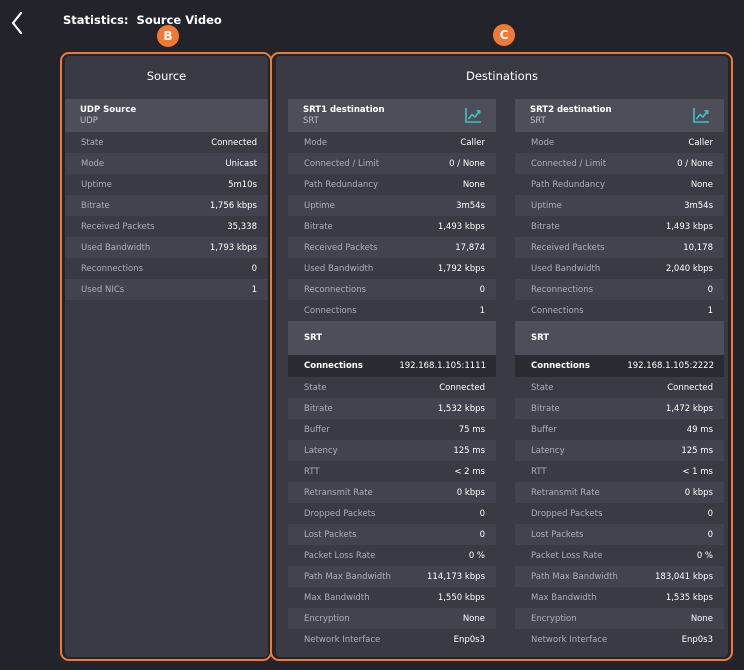  What do you see at coordinates (504, 35) in the screenshot?
I see `callout-badge-c: C` at bounding box center [504, 35].